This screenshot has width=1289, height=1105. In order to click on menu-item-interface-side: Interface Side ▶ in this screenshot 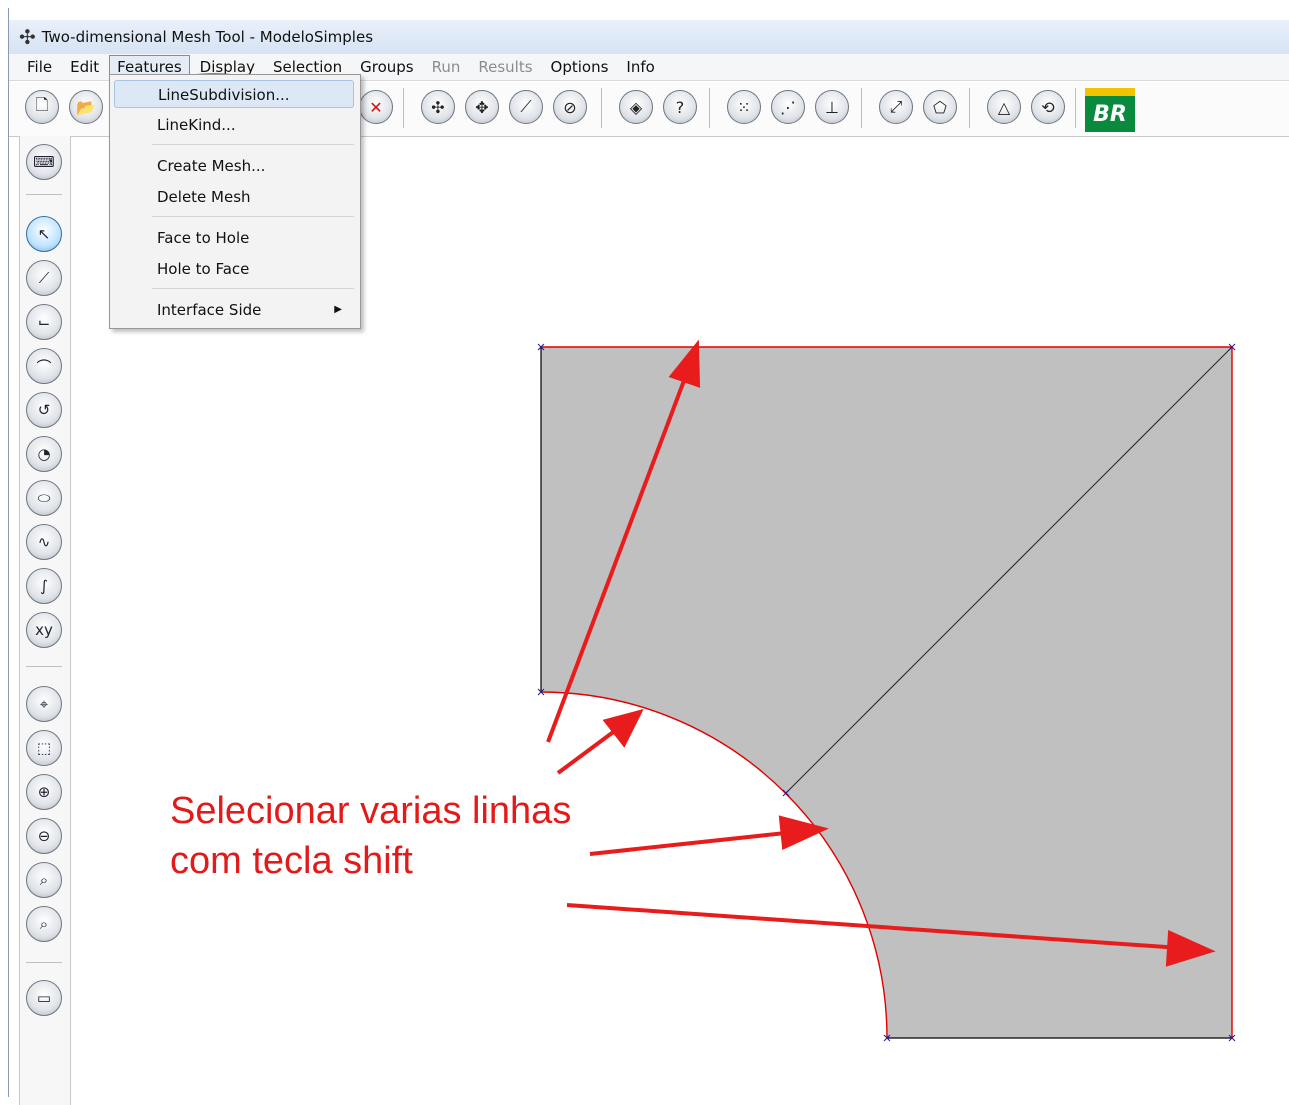, I will do `click(234, 310)`.